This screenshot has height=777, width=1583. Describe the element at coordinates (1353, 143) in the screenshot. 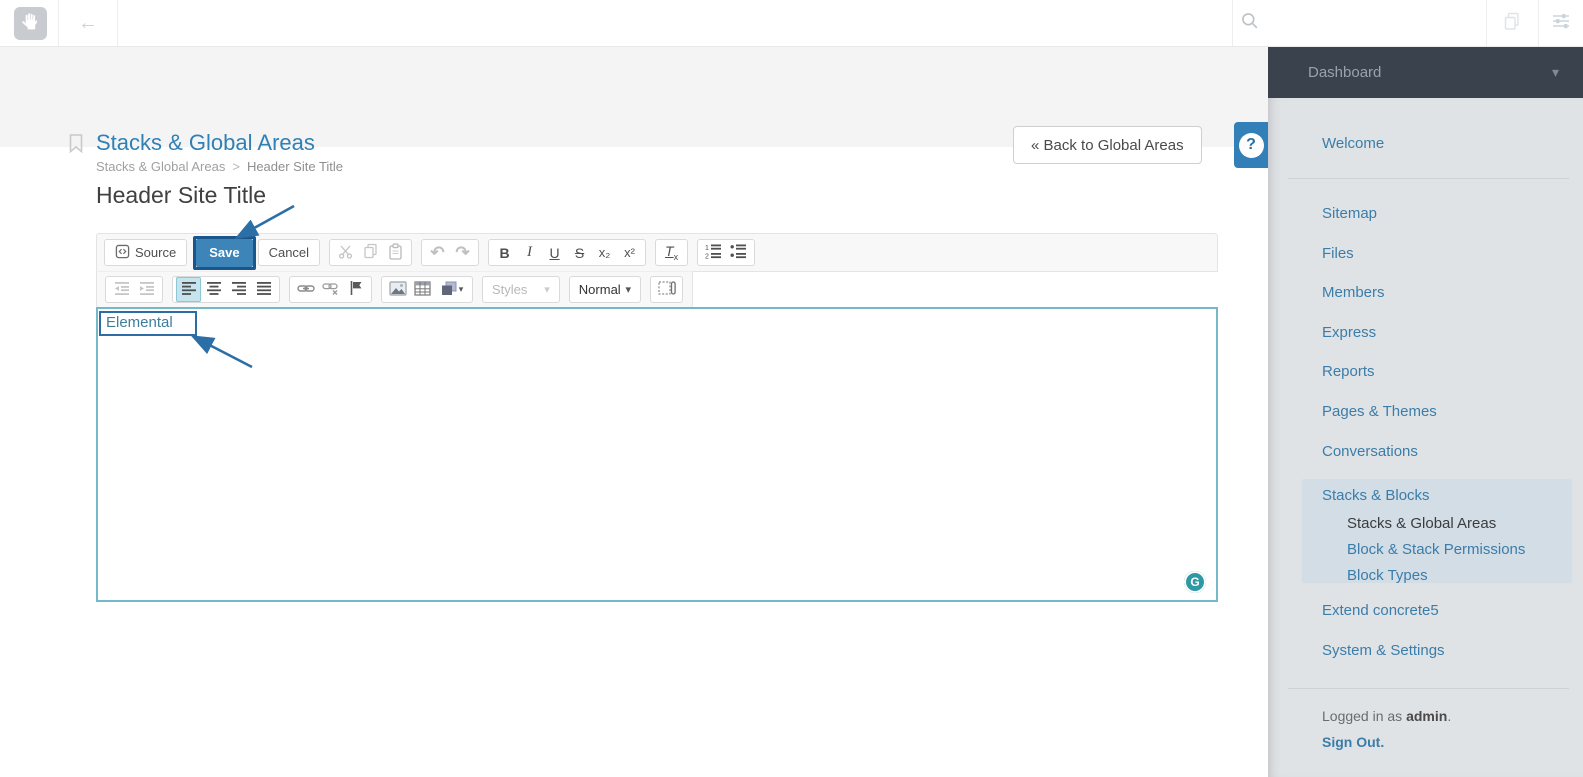

I see `sidebar-item-welcome: Welcome` at that location.